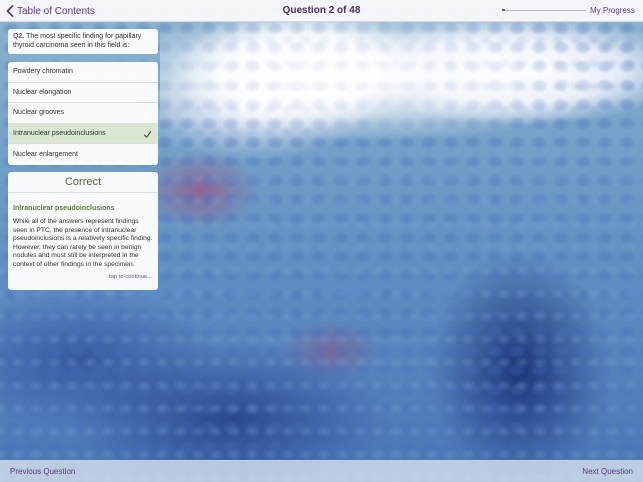 The image size is (643, 482). What do you see at coordinates (83, 182) in the screenshot?
I see `feedback-status: Correct` at bounding box center [83, 182].